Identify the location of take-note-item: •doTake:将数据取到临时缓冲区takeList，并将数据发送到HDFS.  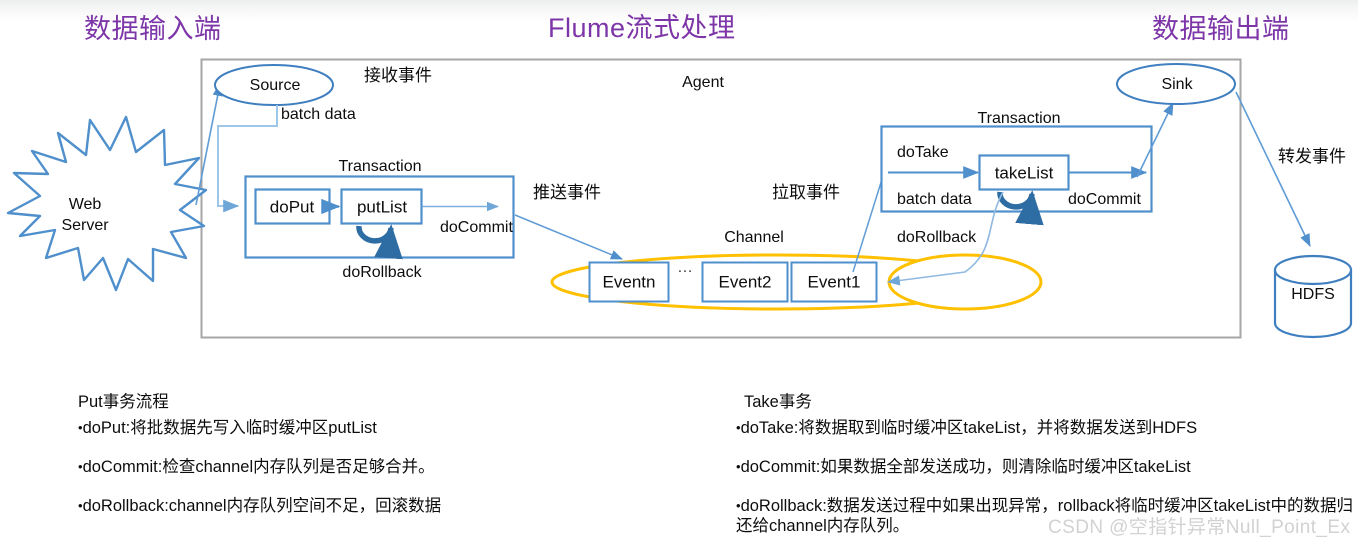
(1046, 428).